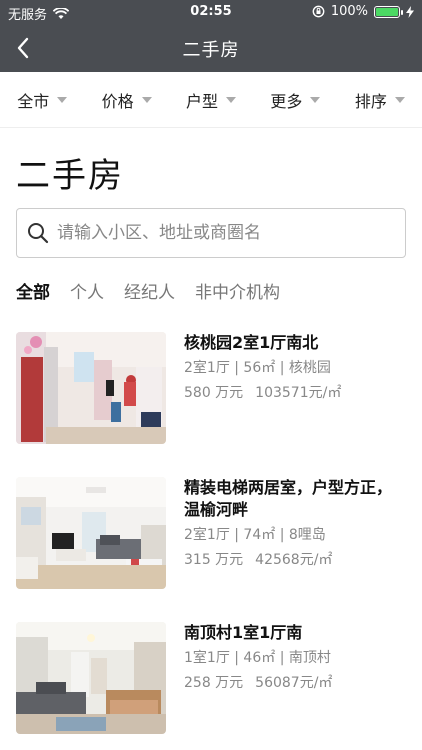 The height and width of the screenshot is (750, 422). I want to click on search-box, so click(211, 233).